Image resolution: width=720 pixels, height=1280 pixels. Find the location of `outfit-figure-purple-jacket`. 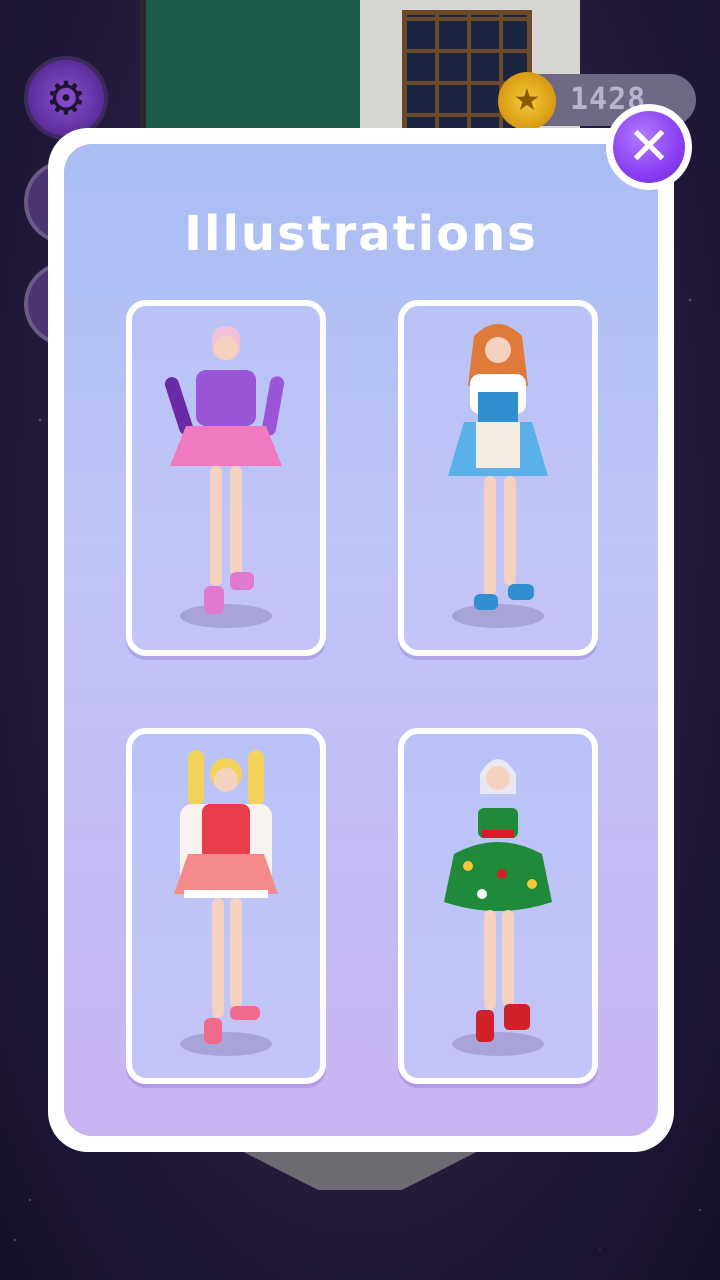

outfit-figure-purple-jacket is located at coordinates (224, 477).